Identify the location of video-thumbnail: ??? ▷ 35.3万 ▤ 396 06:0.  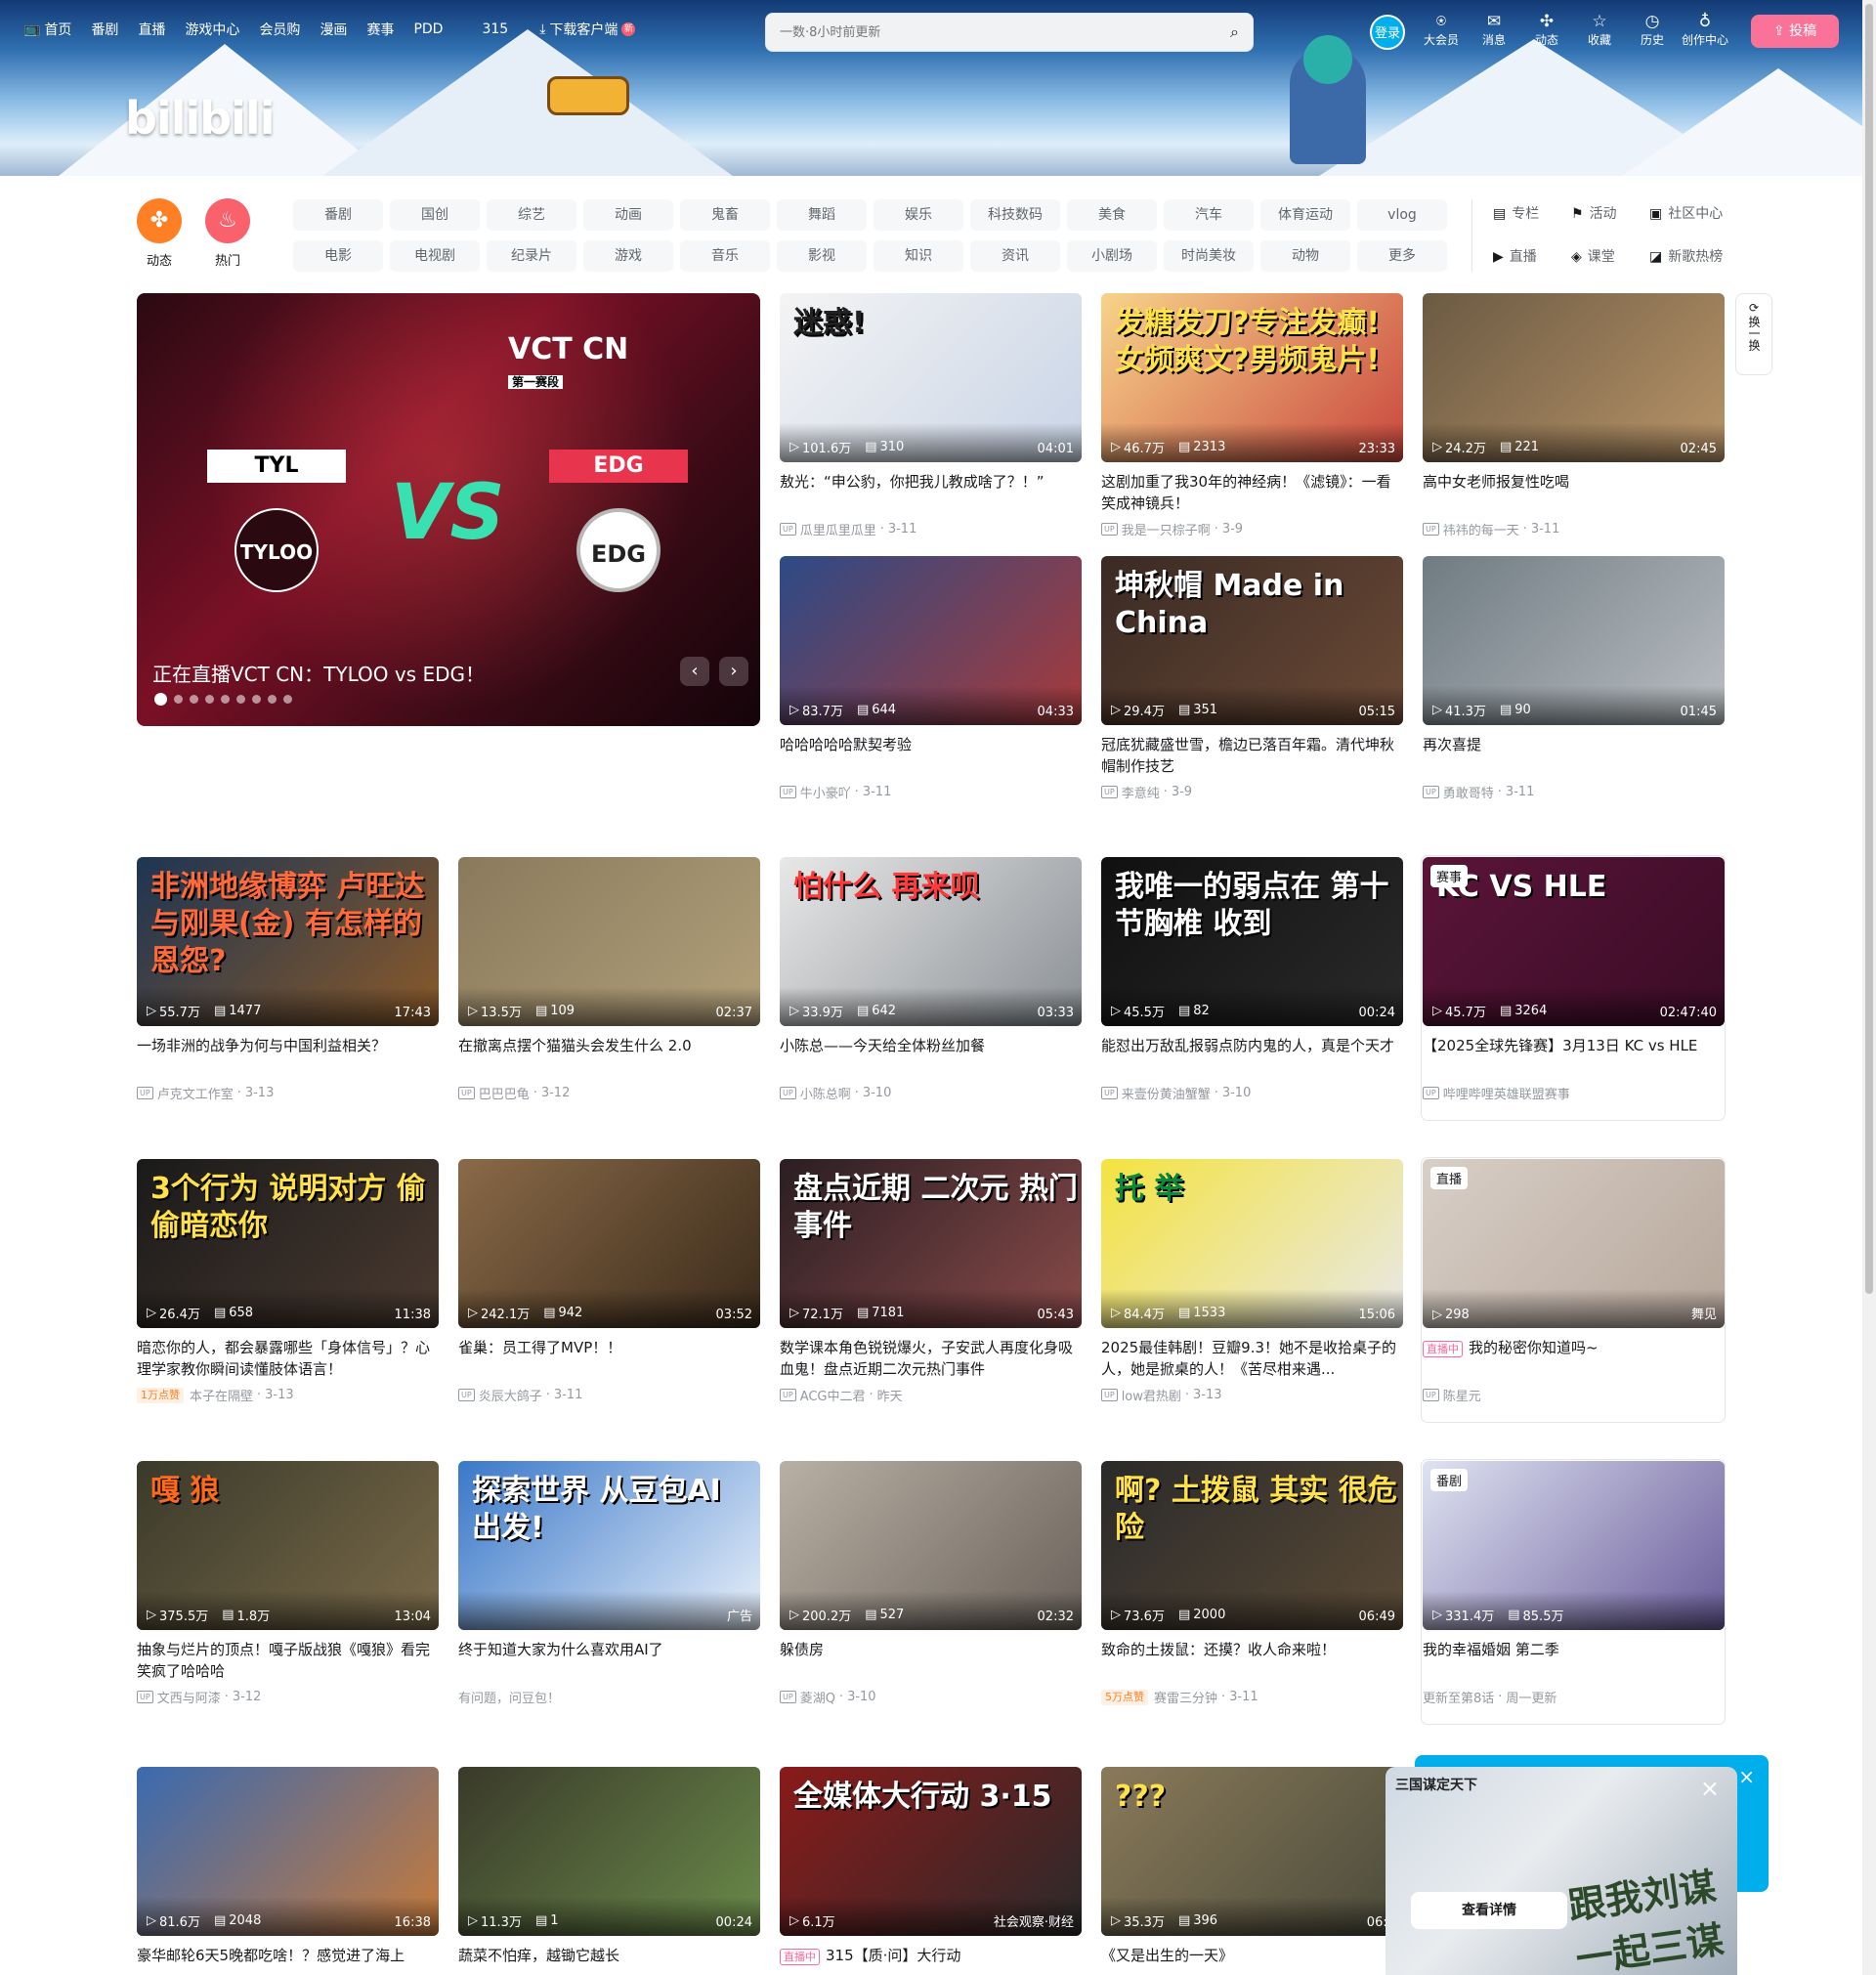
(1252, 1852).